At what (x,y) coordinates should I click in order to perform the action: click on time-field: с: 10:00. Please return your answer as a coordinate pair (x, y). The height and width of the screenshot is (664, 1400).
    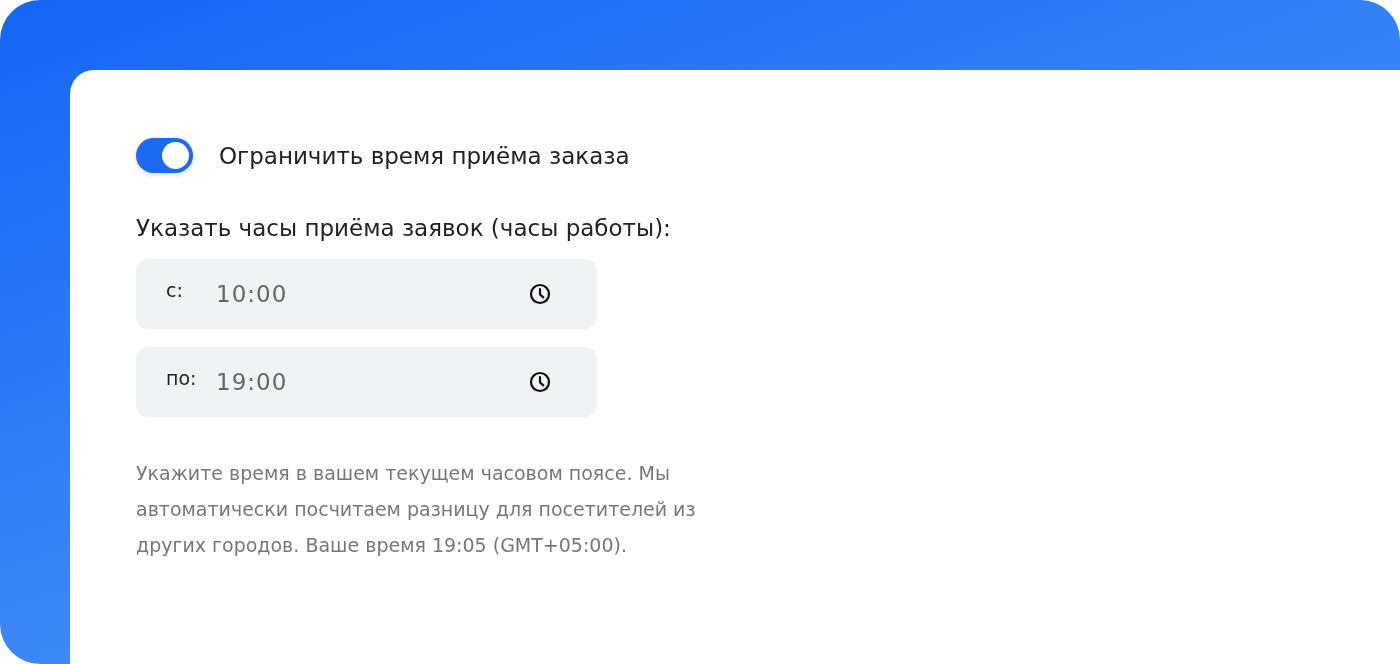
    Looking at the image, I should click on (366, 294).